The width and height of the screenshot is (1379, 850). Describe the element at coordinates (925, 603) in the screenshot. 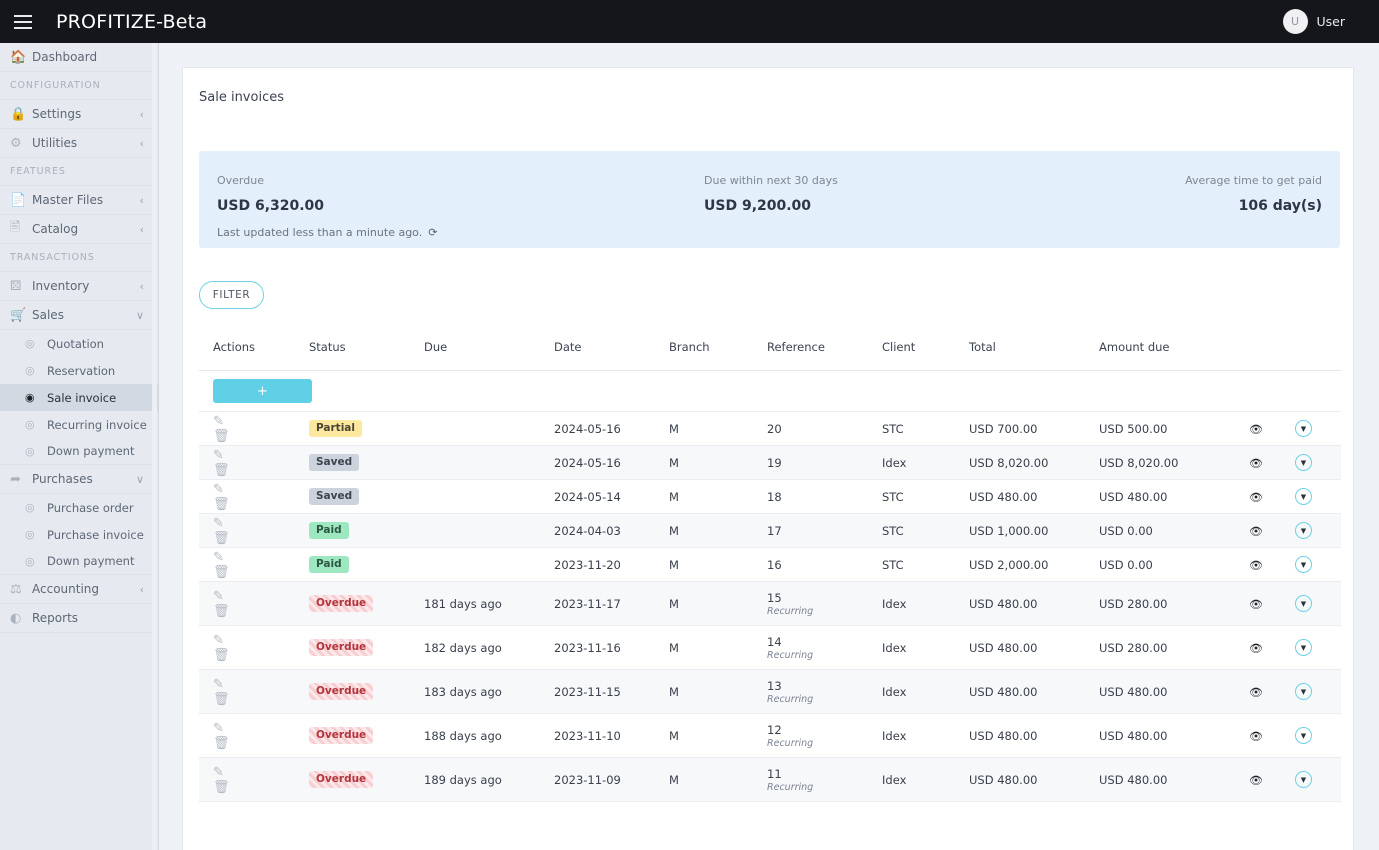

I see `cell-client: Idex` at that location.